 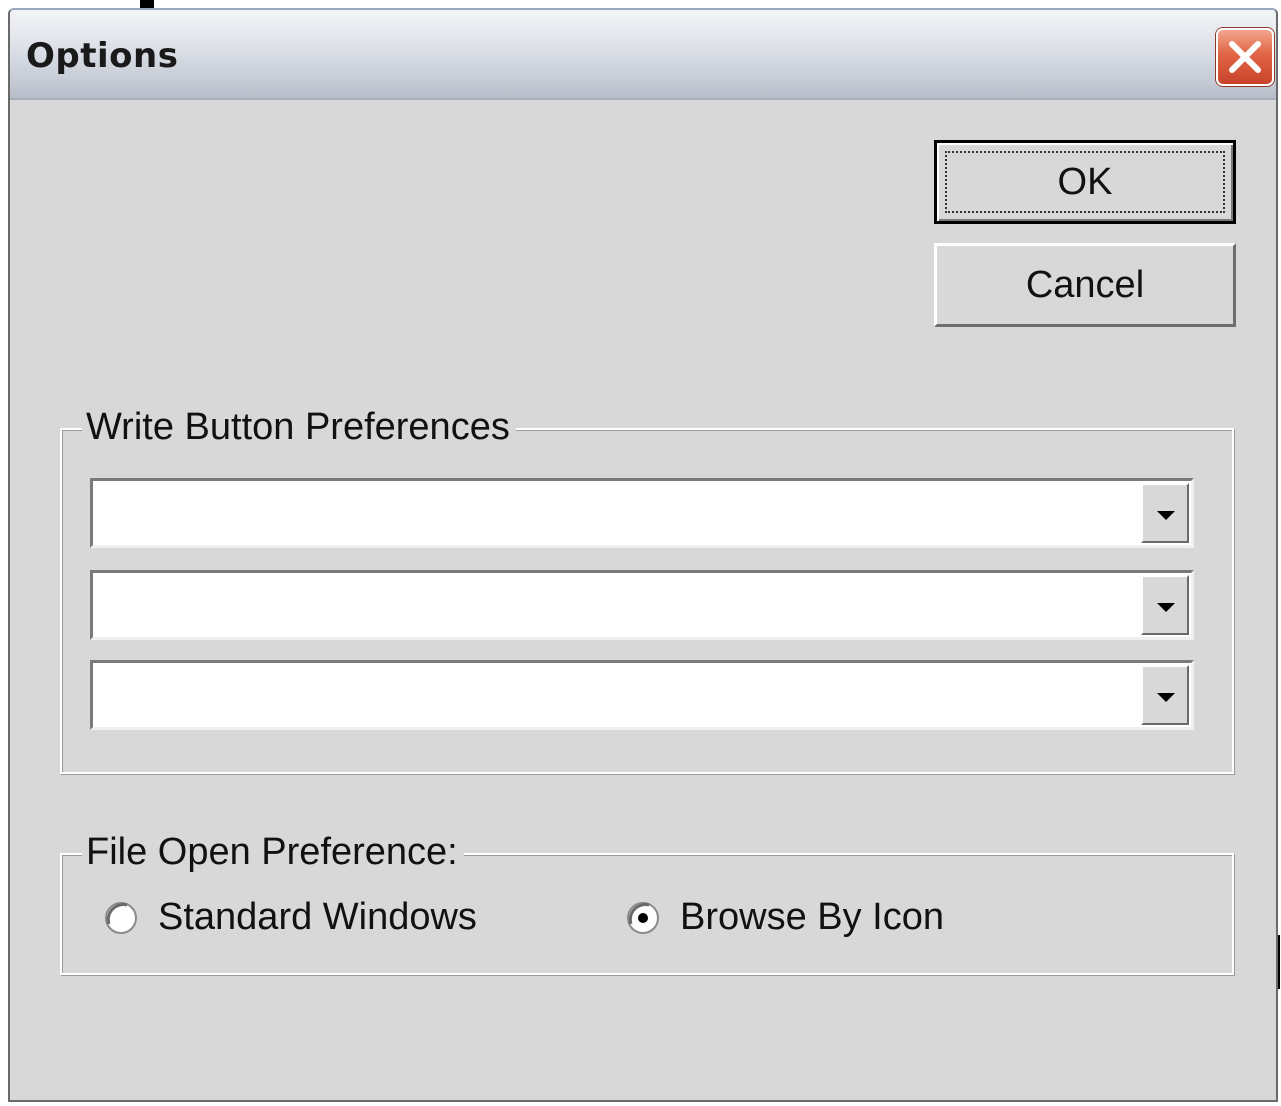 I want to click on close-x-icon, so click(x=1245, y=57).